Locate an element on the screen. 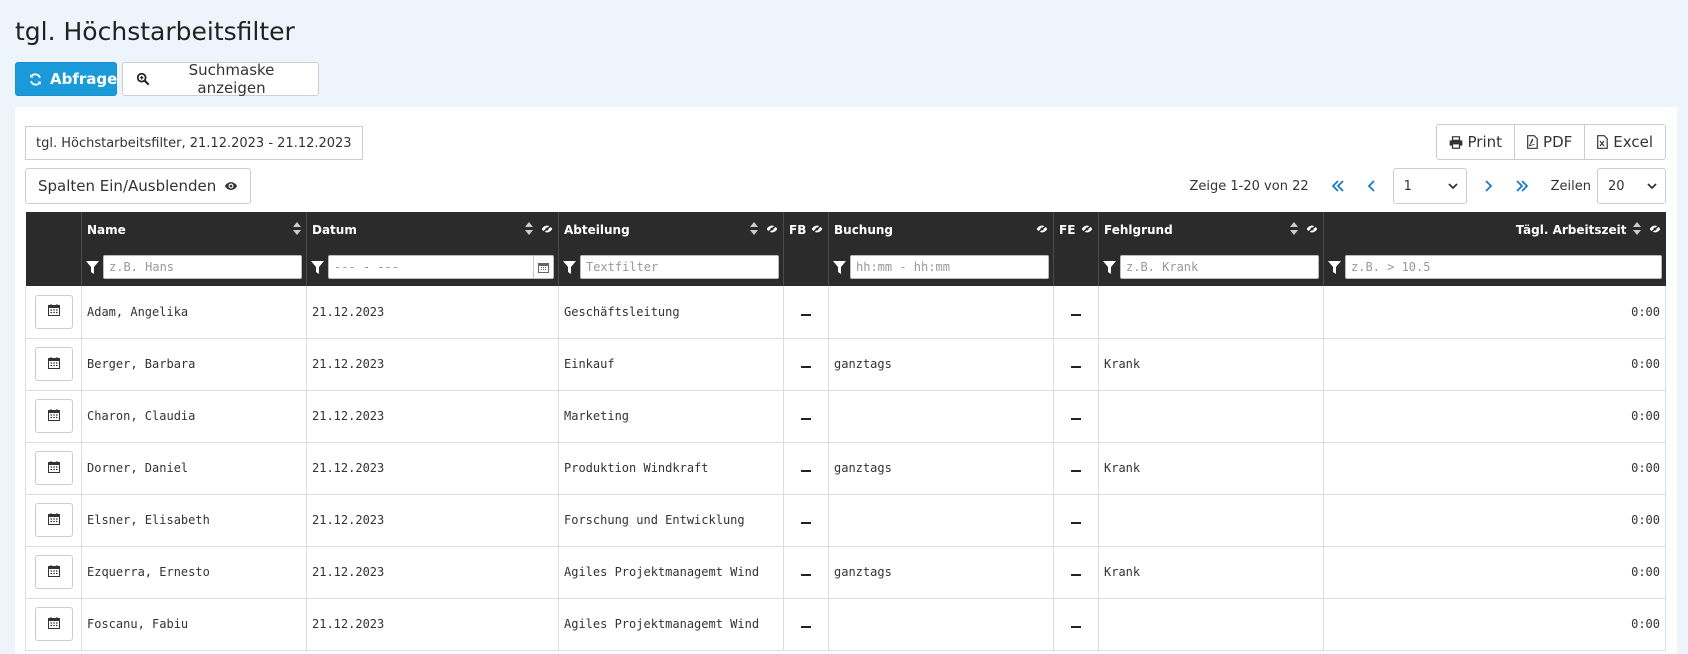 The image size is (1688, 654). cell-name: Dorner, Daniel is located at coordinates (194, 468).